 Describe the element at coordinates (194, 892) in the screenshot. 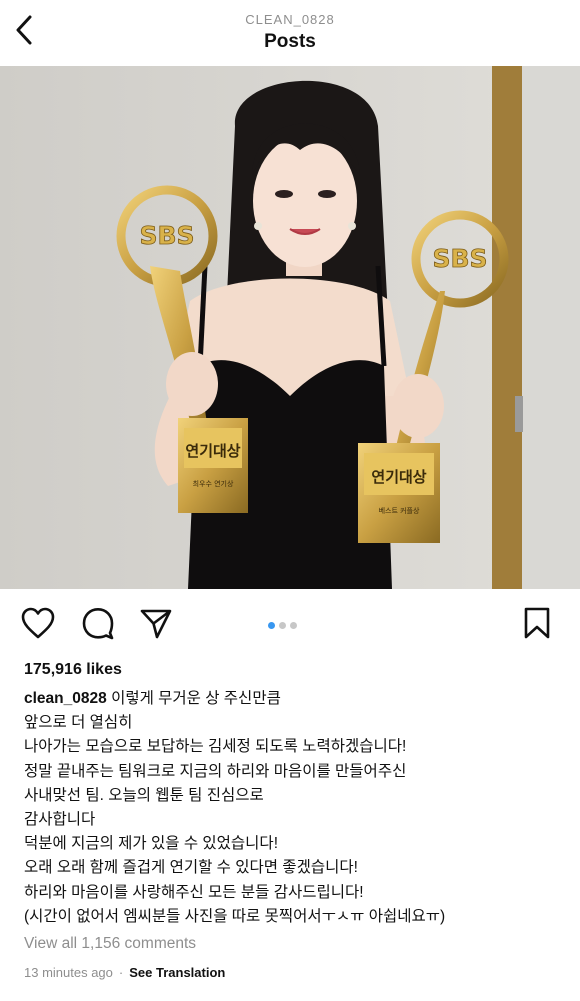

I see `caption-line: 하리와 마음이를 사랑해주신 모든 분들 감사드립니다!` at that location.